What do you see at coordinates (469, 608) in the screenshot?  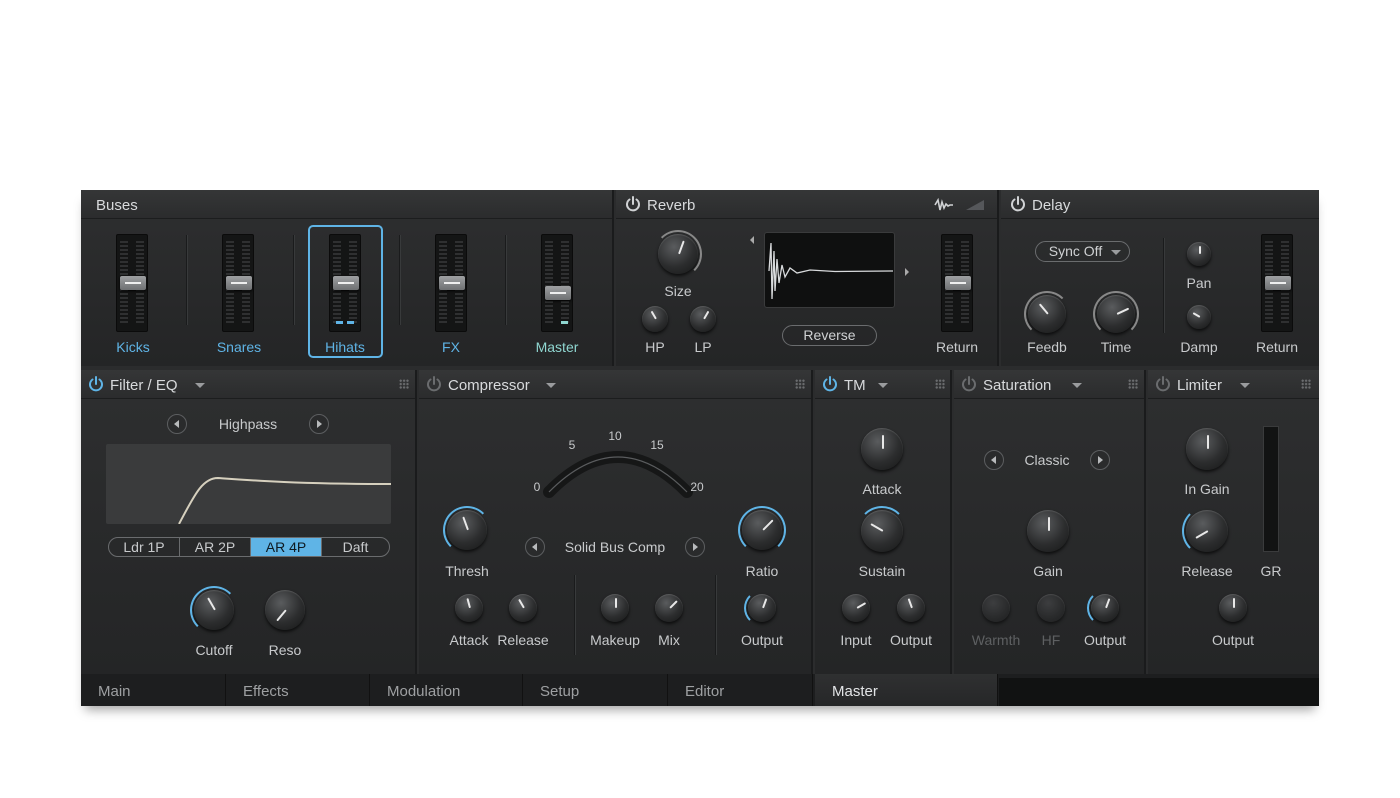 I see `attack-knob` at bounding box center [469, 608].